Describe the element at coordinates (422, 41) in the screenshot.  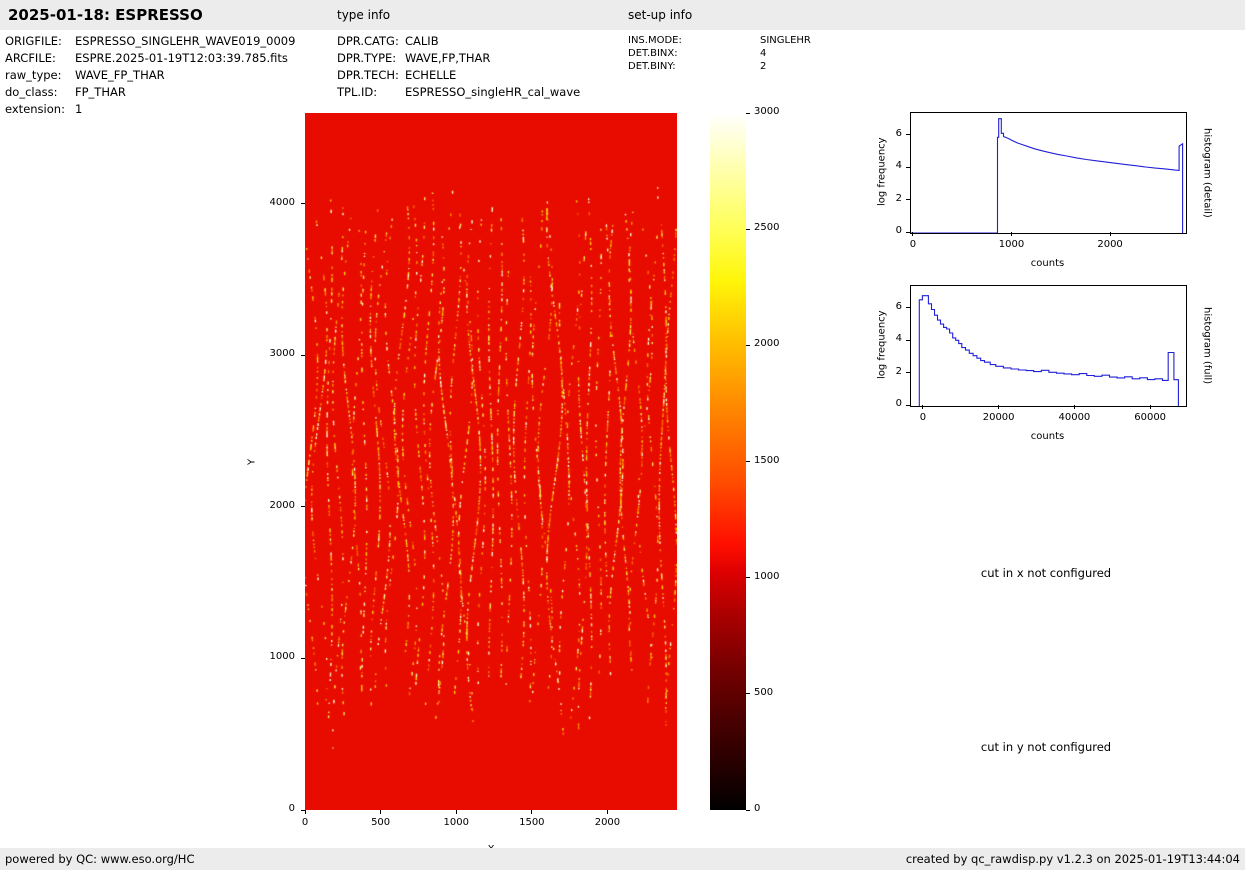
I see `info-value: CALIB` at that location.